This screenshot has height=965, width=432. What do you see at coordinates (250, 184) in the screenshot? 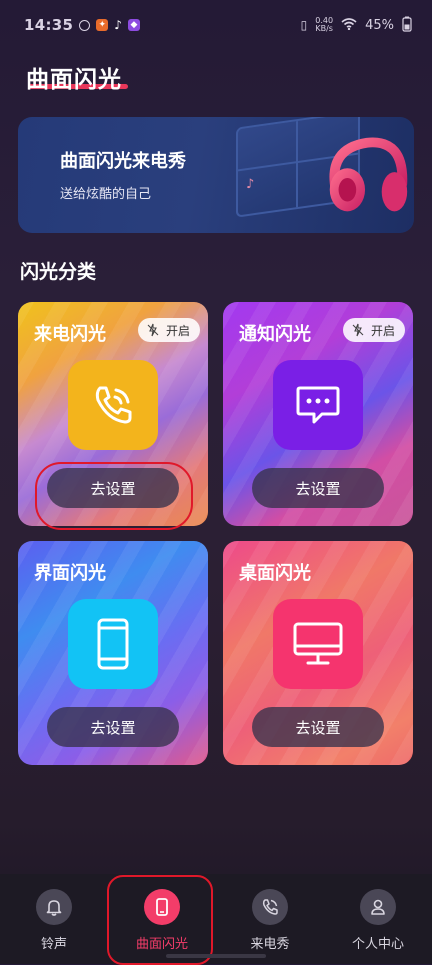
I see `music-note-icon: ♪` at bounding box center [250, 184].